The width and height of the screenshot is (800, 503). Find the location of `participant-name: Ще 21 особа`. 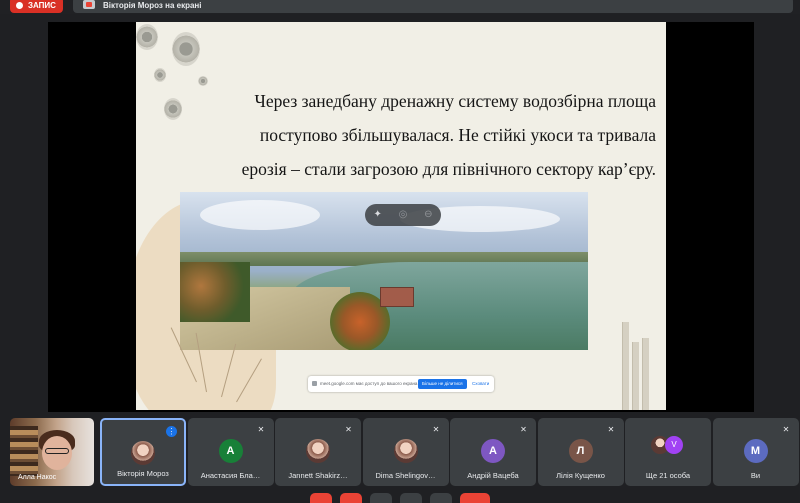

participant-name: Ще 21 особа is located at coordinates (668, 475).